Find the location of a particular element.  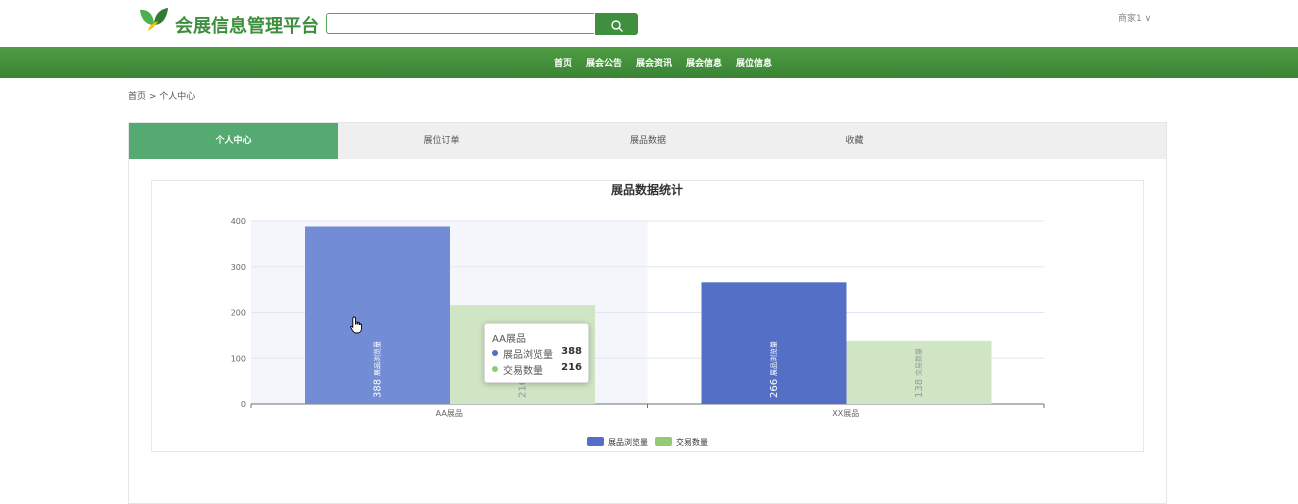

site-title: 会展信息管理平台 is located at coordinates (247, 26).